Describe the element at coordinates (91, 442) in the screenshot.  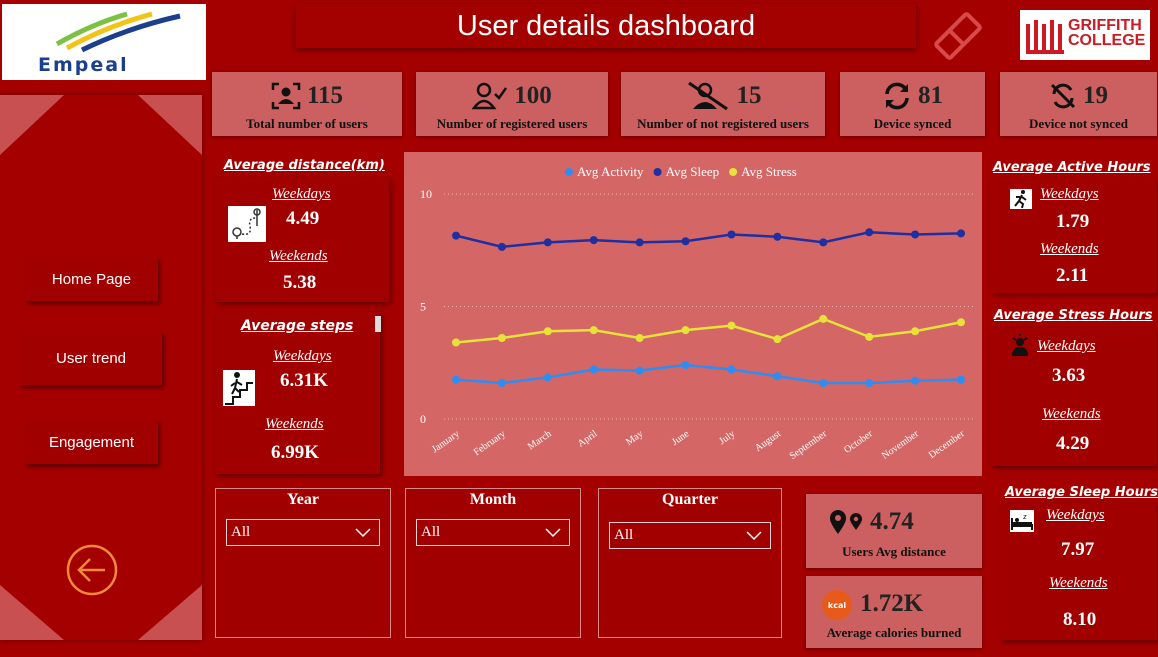
I see `sidebar-item-engagement: Engagement` at that location.